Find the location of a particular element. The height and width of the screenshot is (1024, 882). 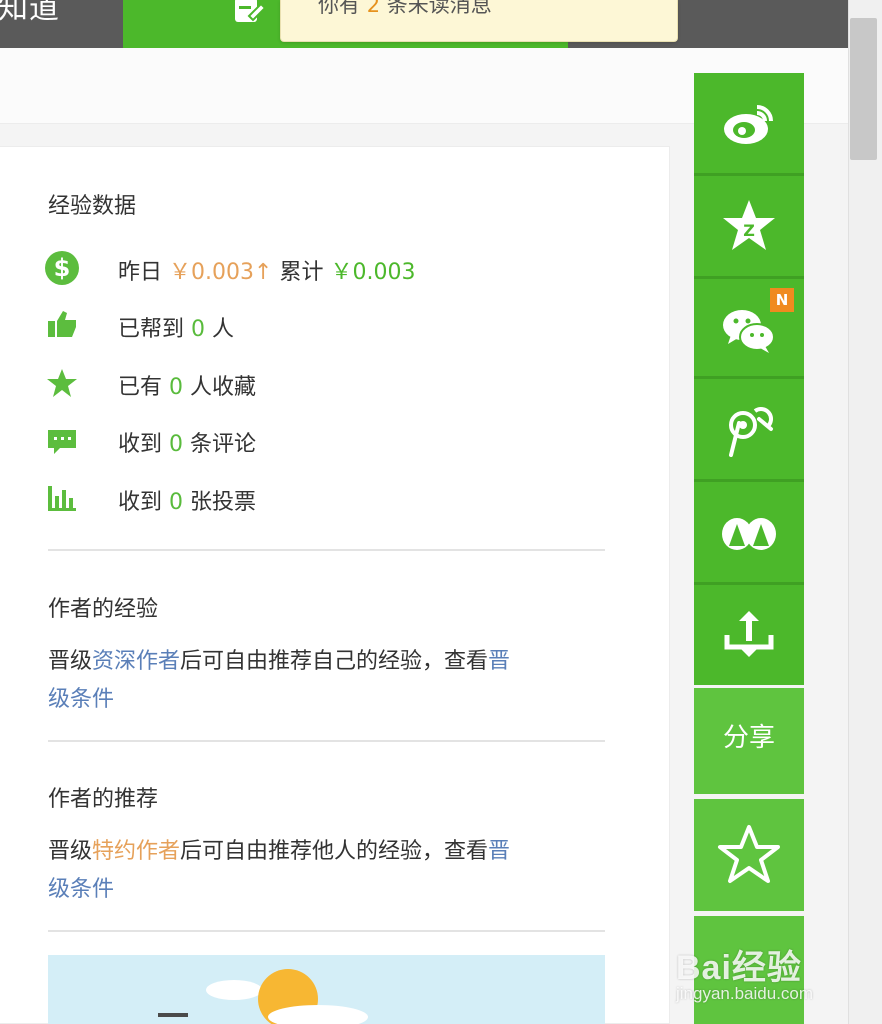

author-exp-title: 作者的经验 is located at coordinates (103, 609).